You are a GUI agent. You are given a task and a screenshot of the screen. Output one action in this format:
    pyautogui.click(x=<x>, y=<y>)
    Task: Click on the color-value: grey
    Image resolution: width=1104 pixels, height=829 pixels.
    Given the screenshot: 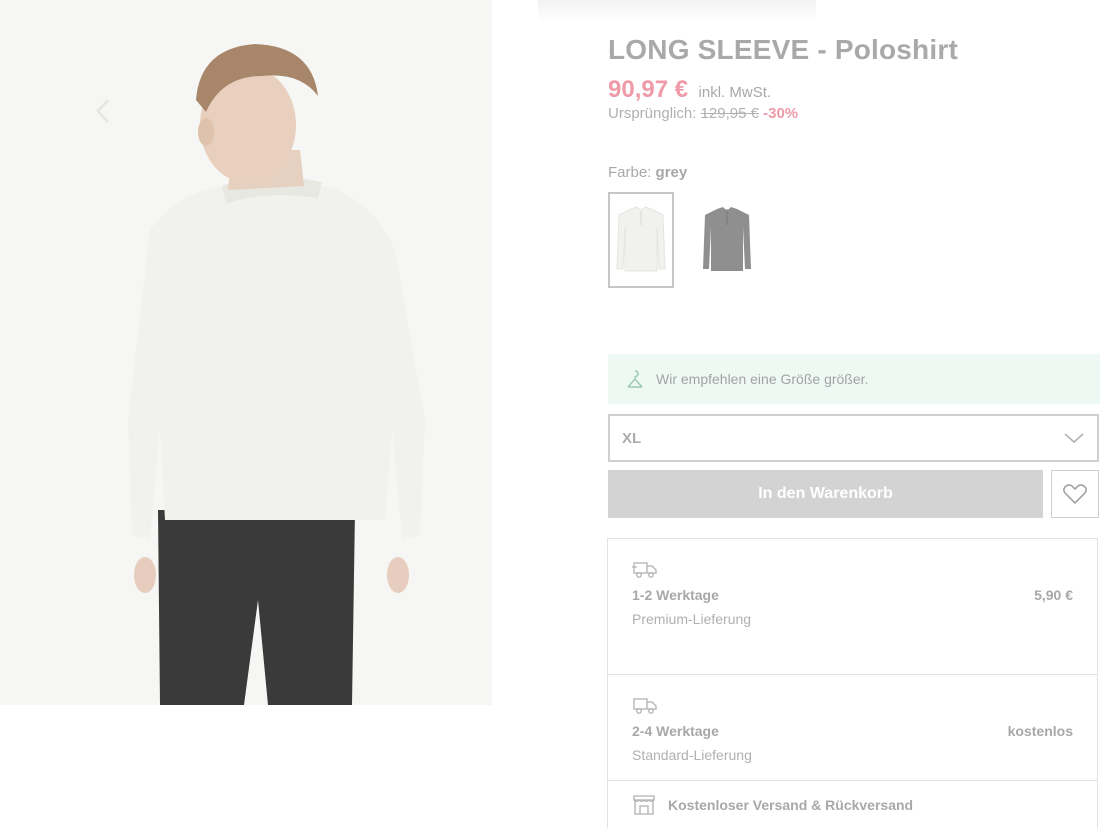 What is the action you would take?
    pyautogui.click(x=671, y=172)
    